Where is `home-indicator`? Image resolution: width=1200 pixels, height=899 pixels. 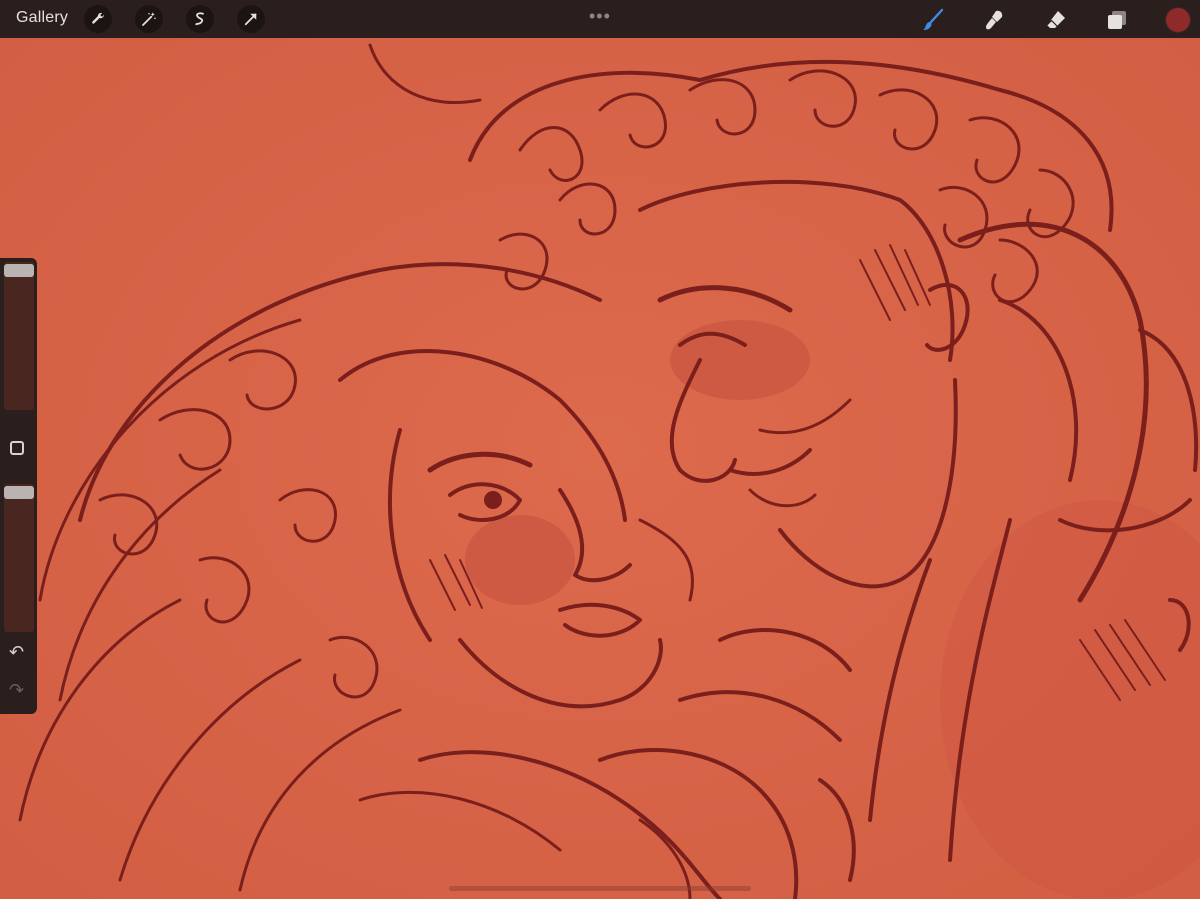 home-indicator is located at coordinates (600, 888).